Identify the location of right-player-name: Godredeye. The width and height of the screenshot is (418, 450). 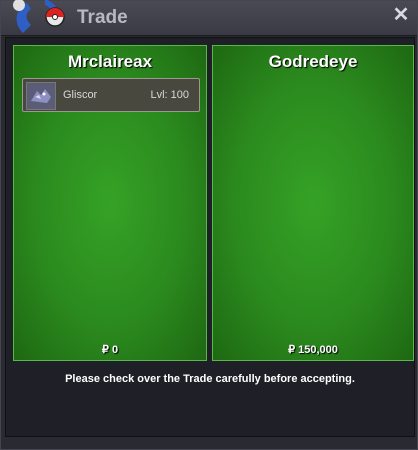
(313, 61).